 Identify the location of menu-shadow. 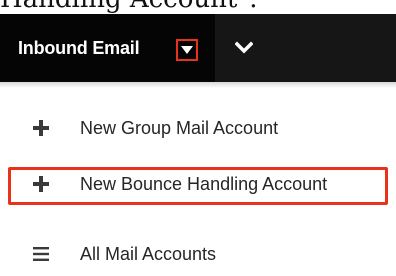
(198, 85).